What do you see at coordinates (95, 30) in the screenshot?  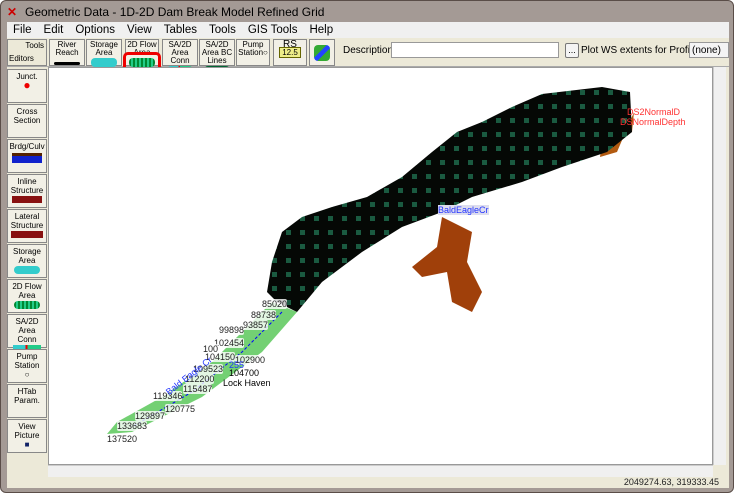 I see `menu-options: Options` at bounding box center [95, 30].